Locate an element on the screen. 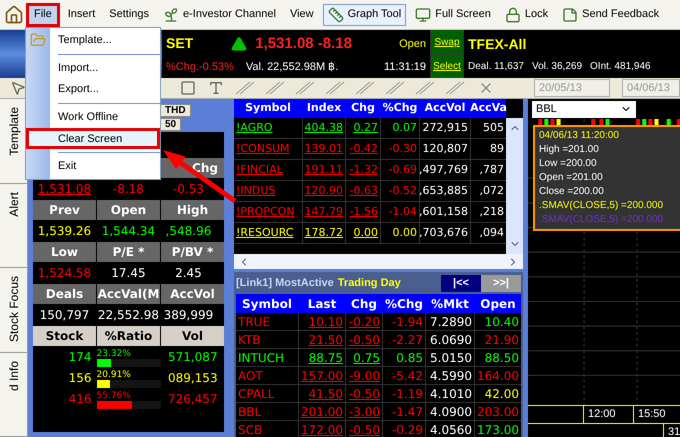 This screenshot has height=437, width=680. stat-value: 1,524.58 is located at coordinates (65, 273).